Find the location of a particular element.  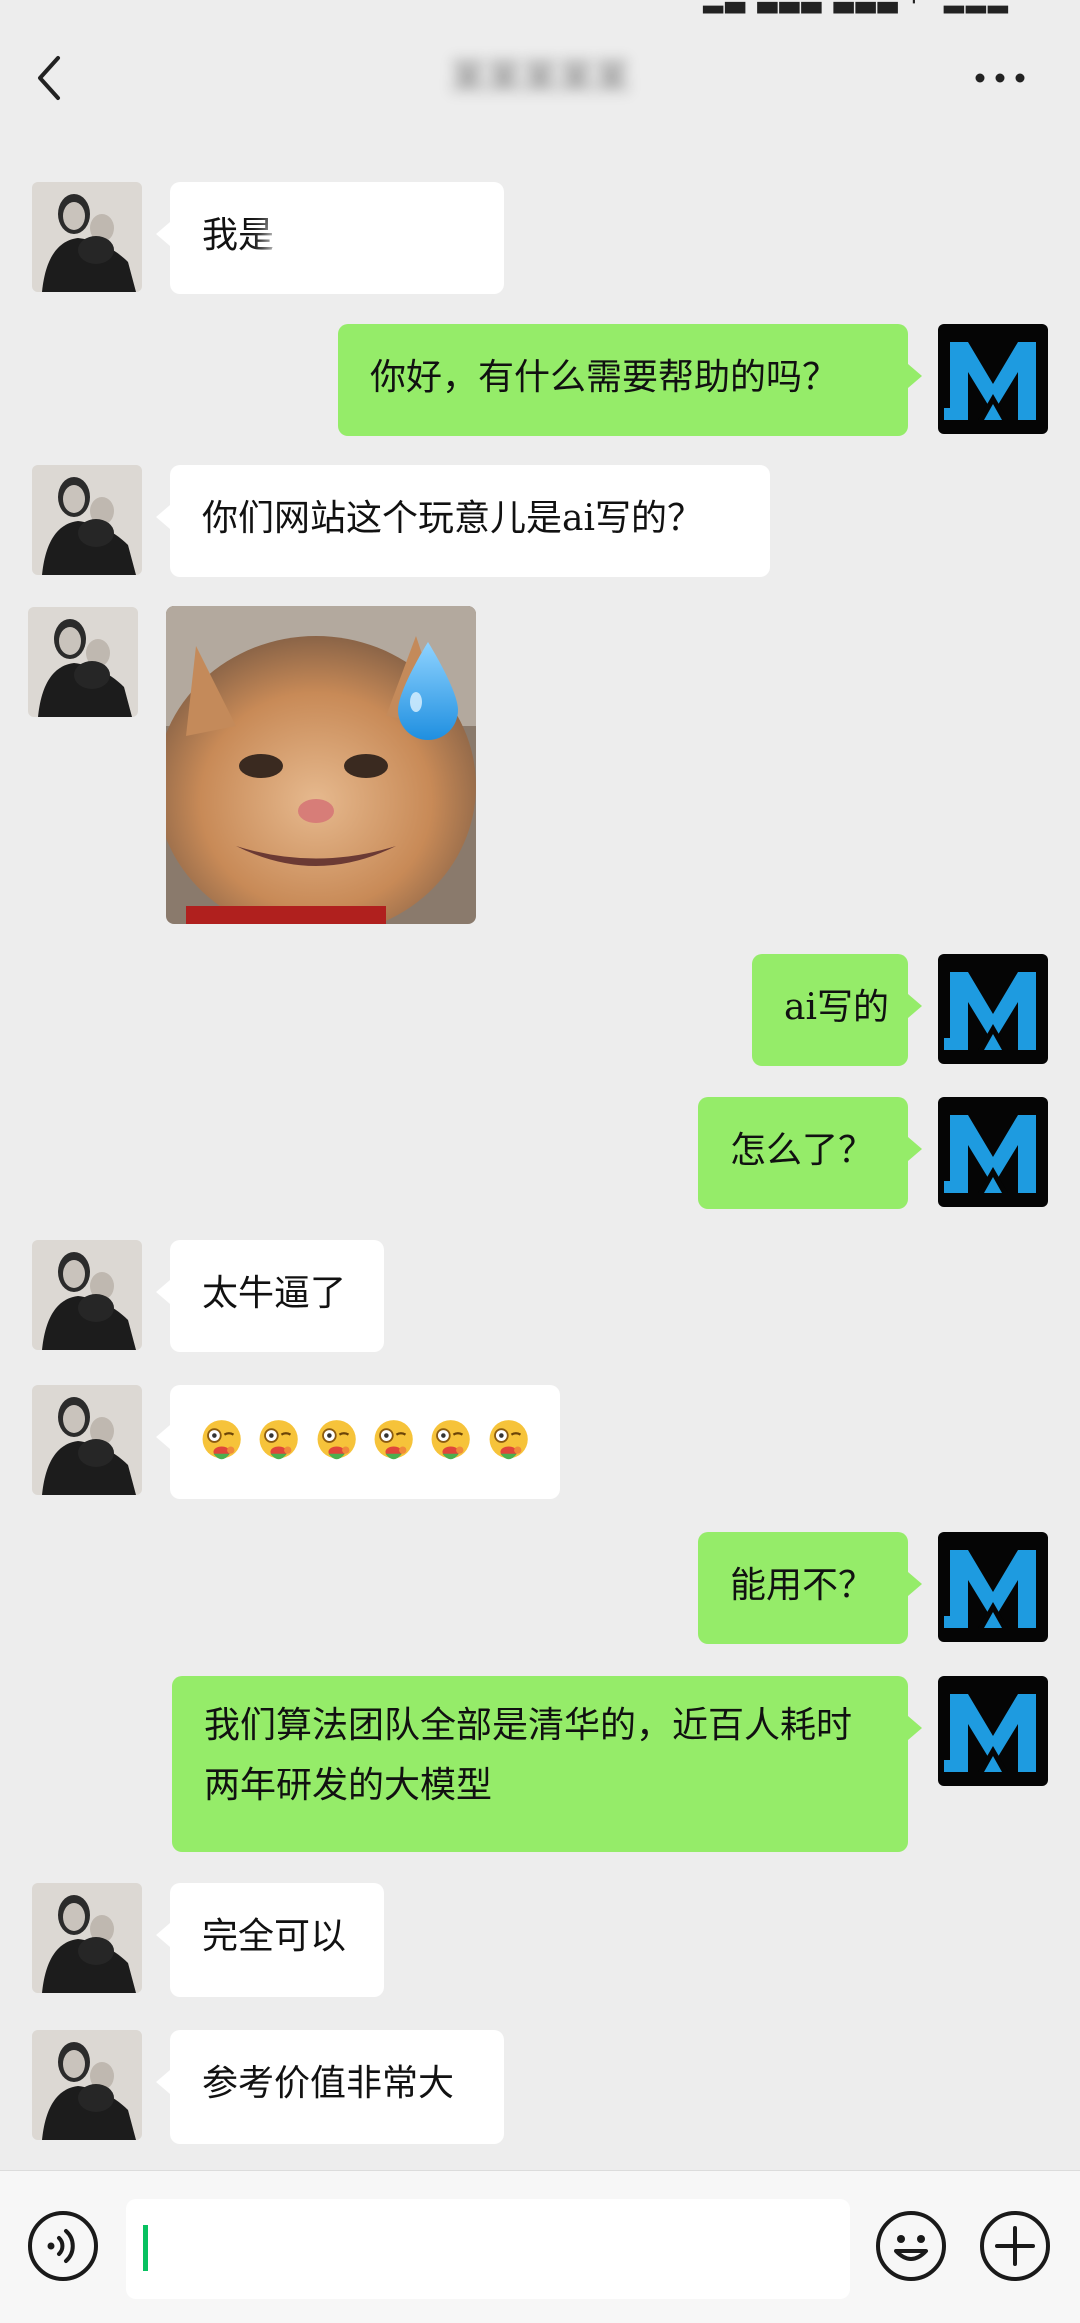

contact-name: 某某某某某 is located at coordinates (539, 77).